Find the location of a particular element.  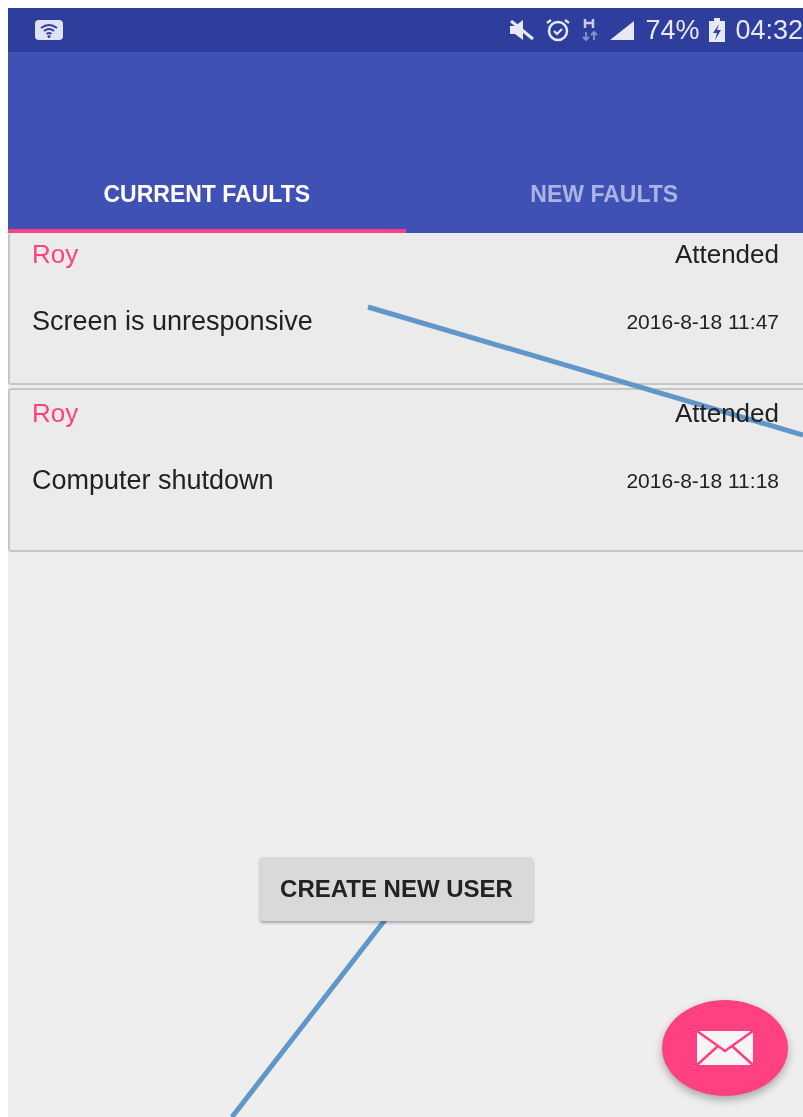

fault-description: Computer shutdown is located at coordinates (153, 480).